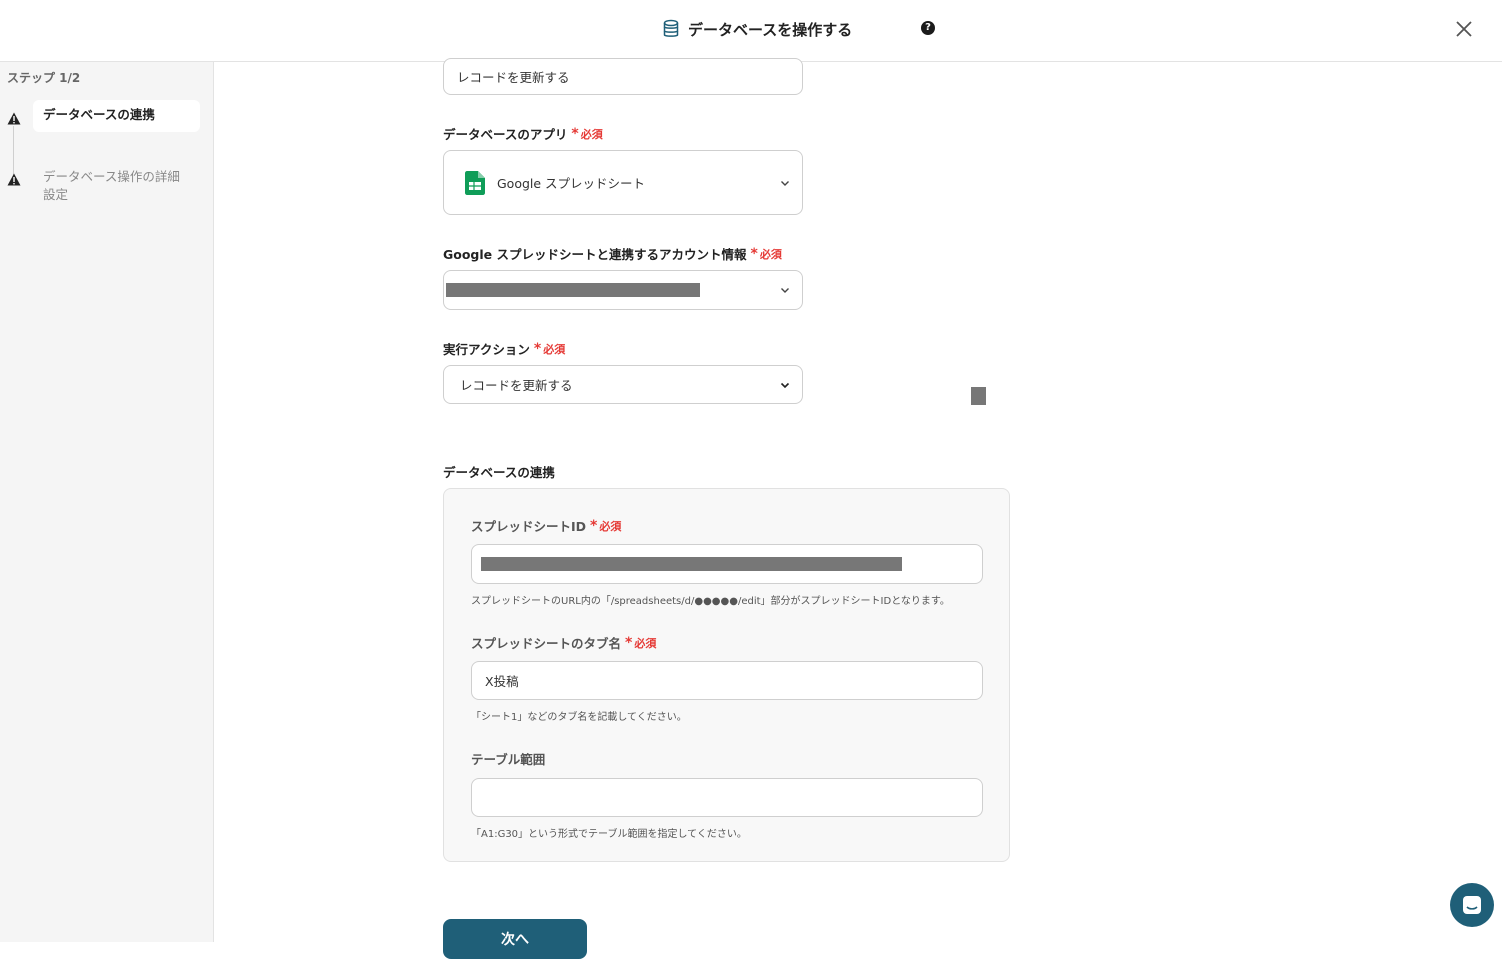  I want to click on sidebar-item-database-operation: データベース操作の詳細設定, so click(116, 186).